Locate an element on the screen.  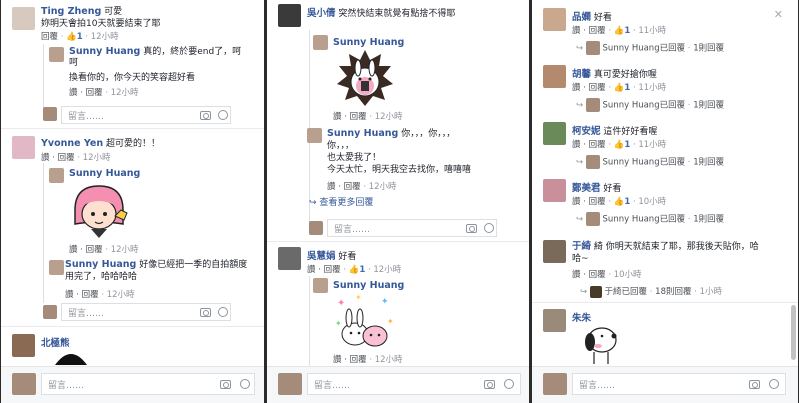
commenter-name: 柯安妮 is located at coordinates (586, 131).